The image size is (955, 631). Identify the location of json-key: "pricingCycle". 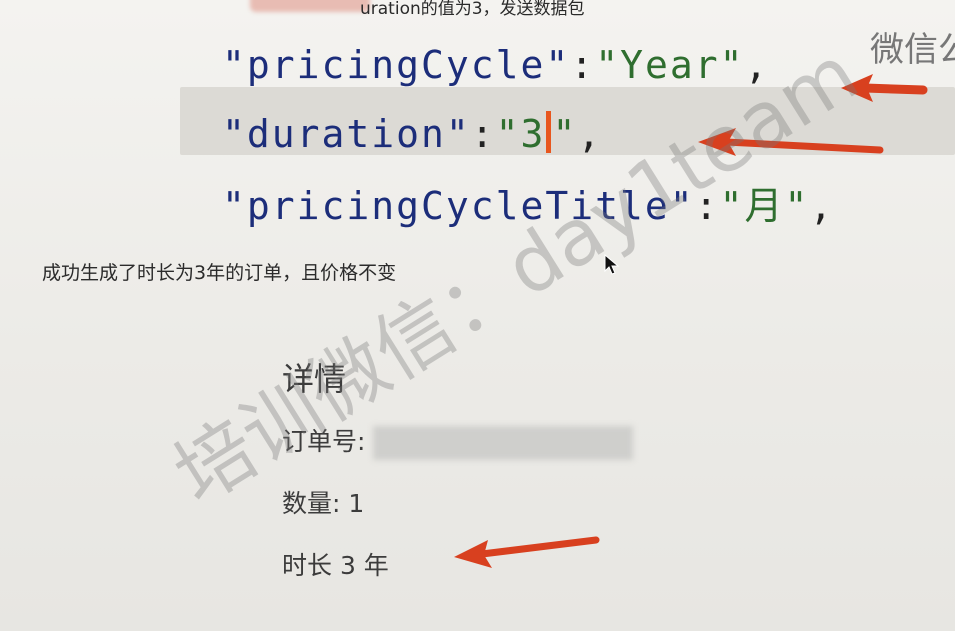
(396, 65).